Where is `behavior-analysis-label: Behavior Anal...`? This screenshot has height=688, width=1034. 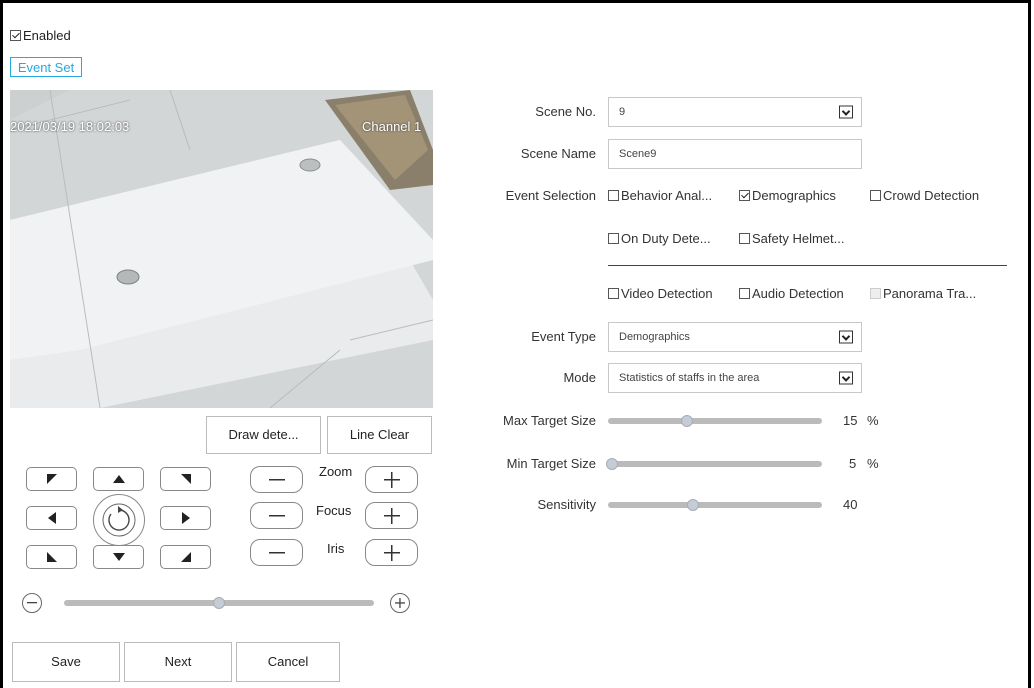
behavior-analysis-label: Behavior Anal... is located at coordinates (667, 195).